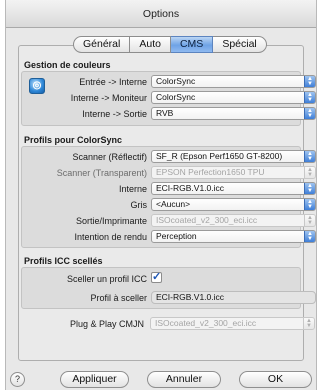 The width and height of the screenshot is (322, 390). I want to click on intention-rendu-popup: Perception ▲ ▼, so click(233, 236).